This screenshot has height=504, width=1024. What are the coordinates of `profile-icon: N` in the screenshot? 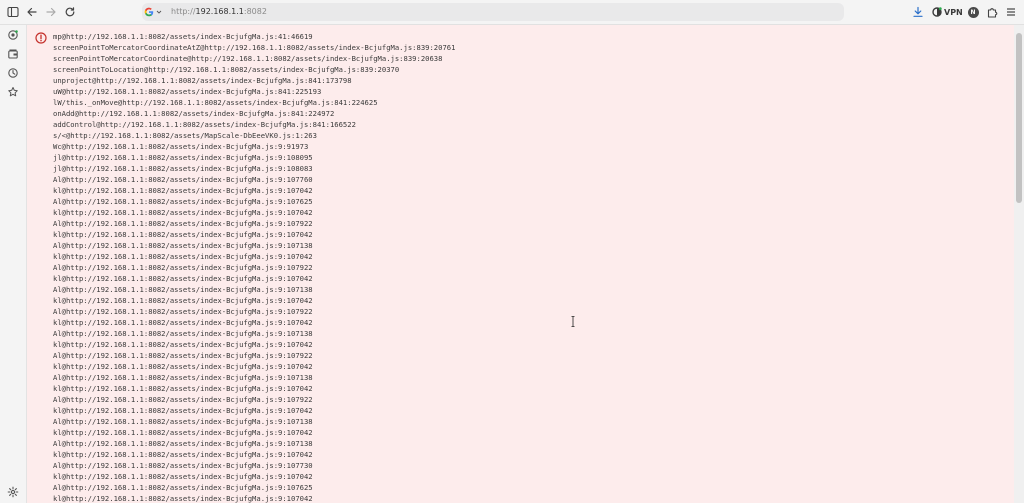 It's located at (973, 12).